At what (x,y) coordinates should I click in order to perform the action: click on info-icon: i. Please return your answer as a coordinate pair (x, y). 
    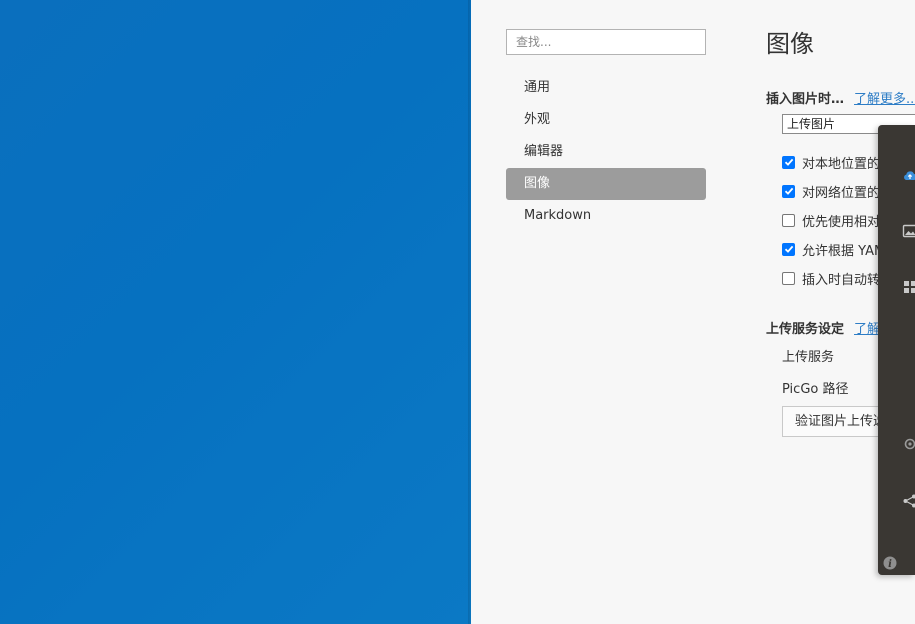
    Looking at the image, I should click on (890, 563).